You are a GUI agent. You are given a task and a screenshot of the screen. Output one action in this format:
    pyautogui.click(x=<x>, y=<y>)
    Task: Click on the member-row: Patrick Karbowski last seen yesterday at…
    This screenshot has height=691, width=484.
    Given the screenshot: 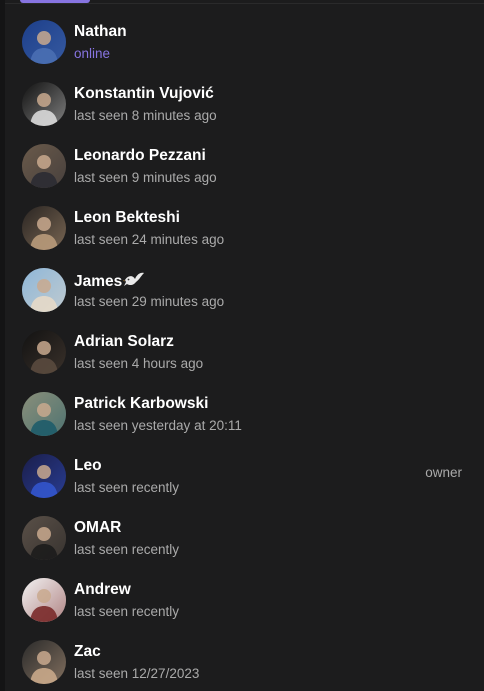 What is the action you would take?
    pyautogui.click(x=244, y=411)
    